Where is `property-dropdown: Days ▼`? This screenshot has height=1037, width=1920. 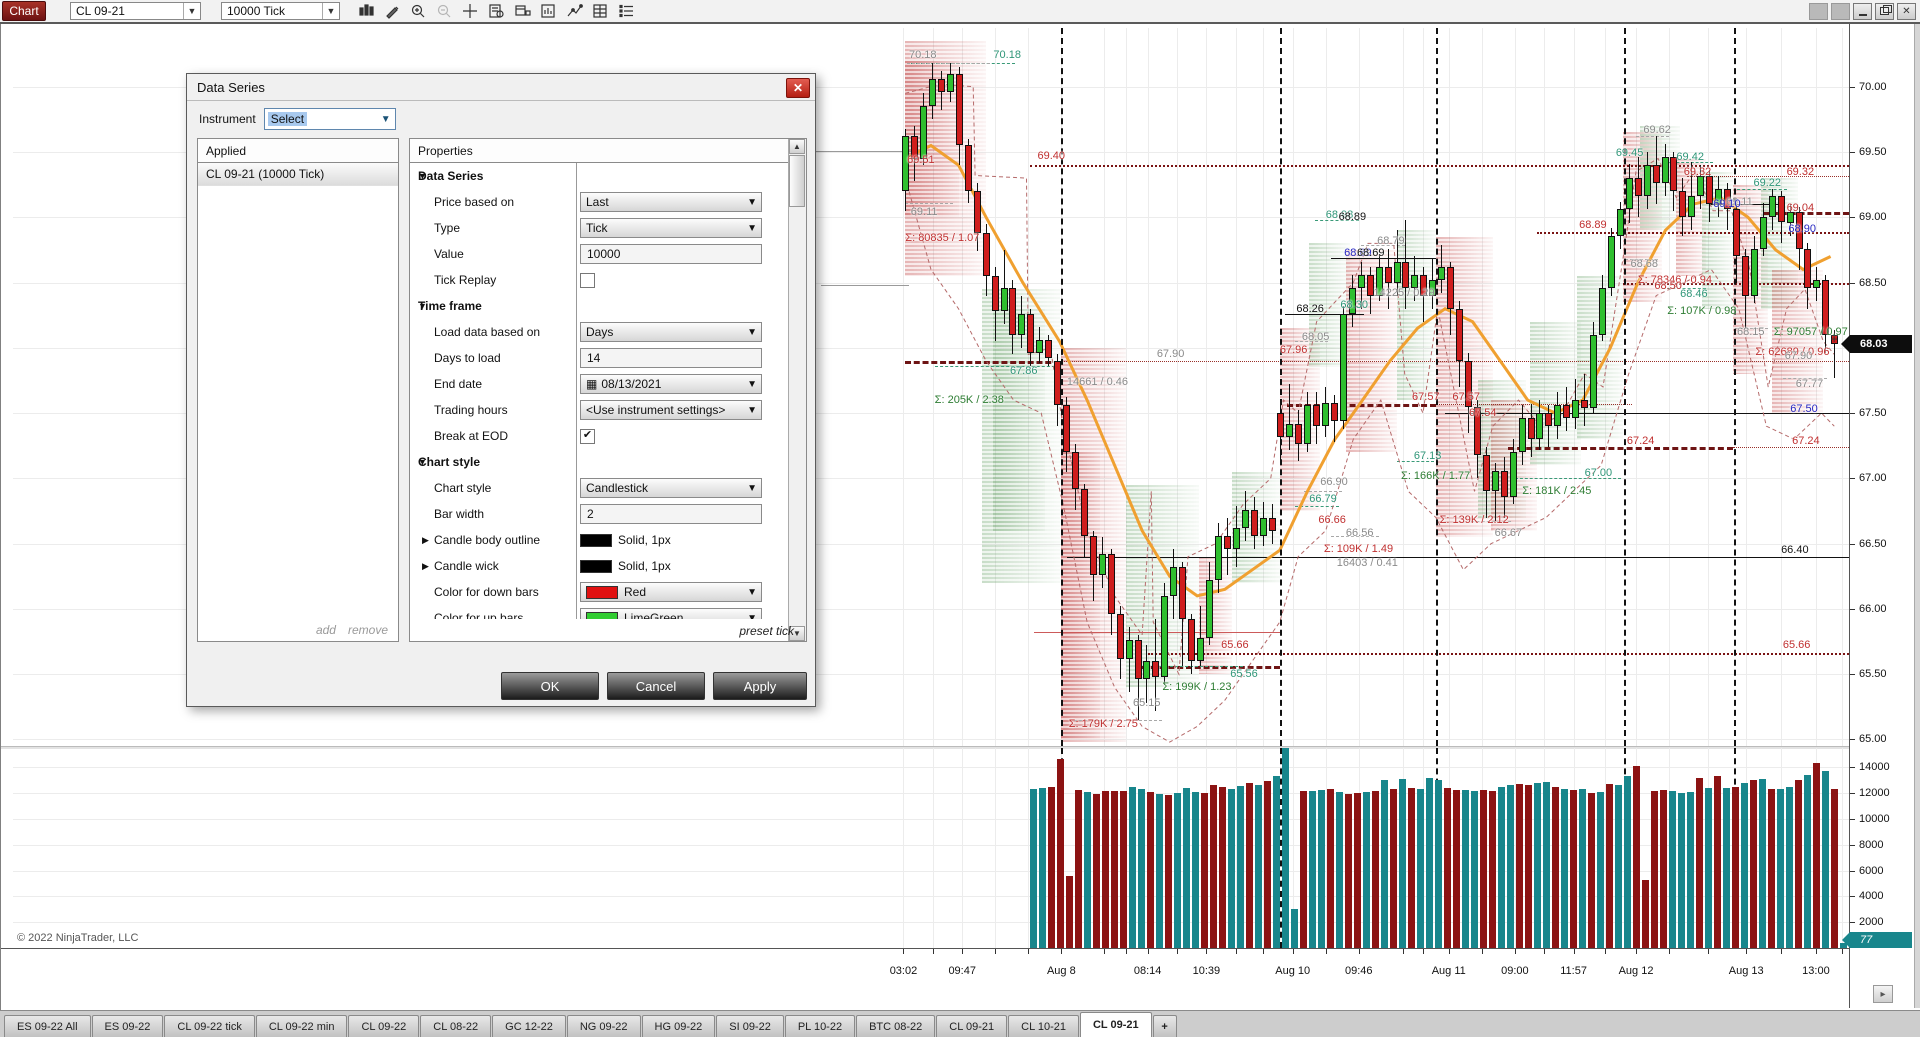 property-dropdown: Days ▼ is located at coordinates (671, 332).